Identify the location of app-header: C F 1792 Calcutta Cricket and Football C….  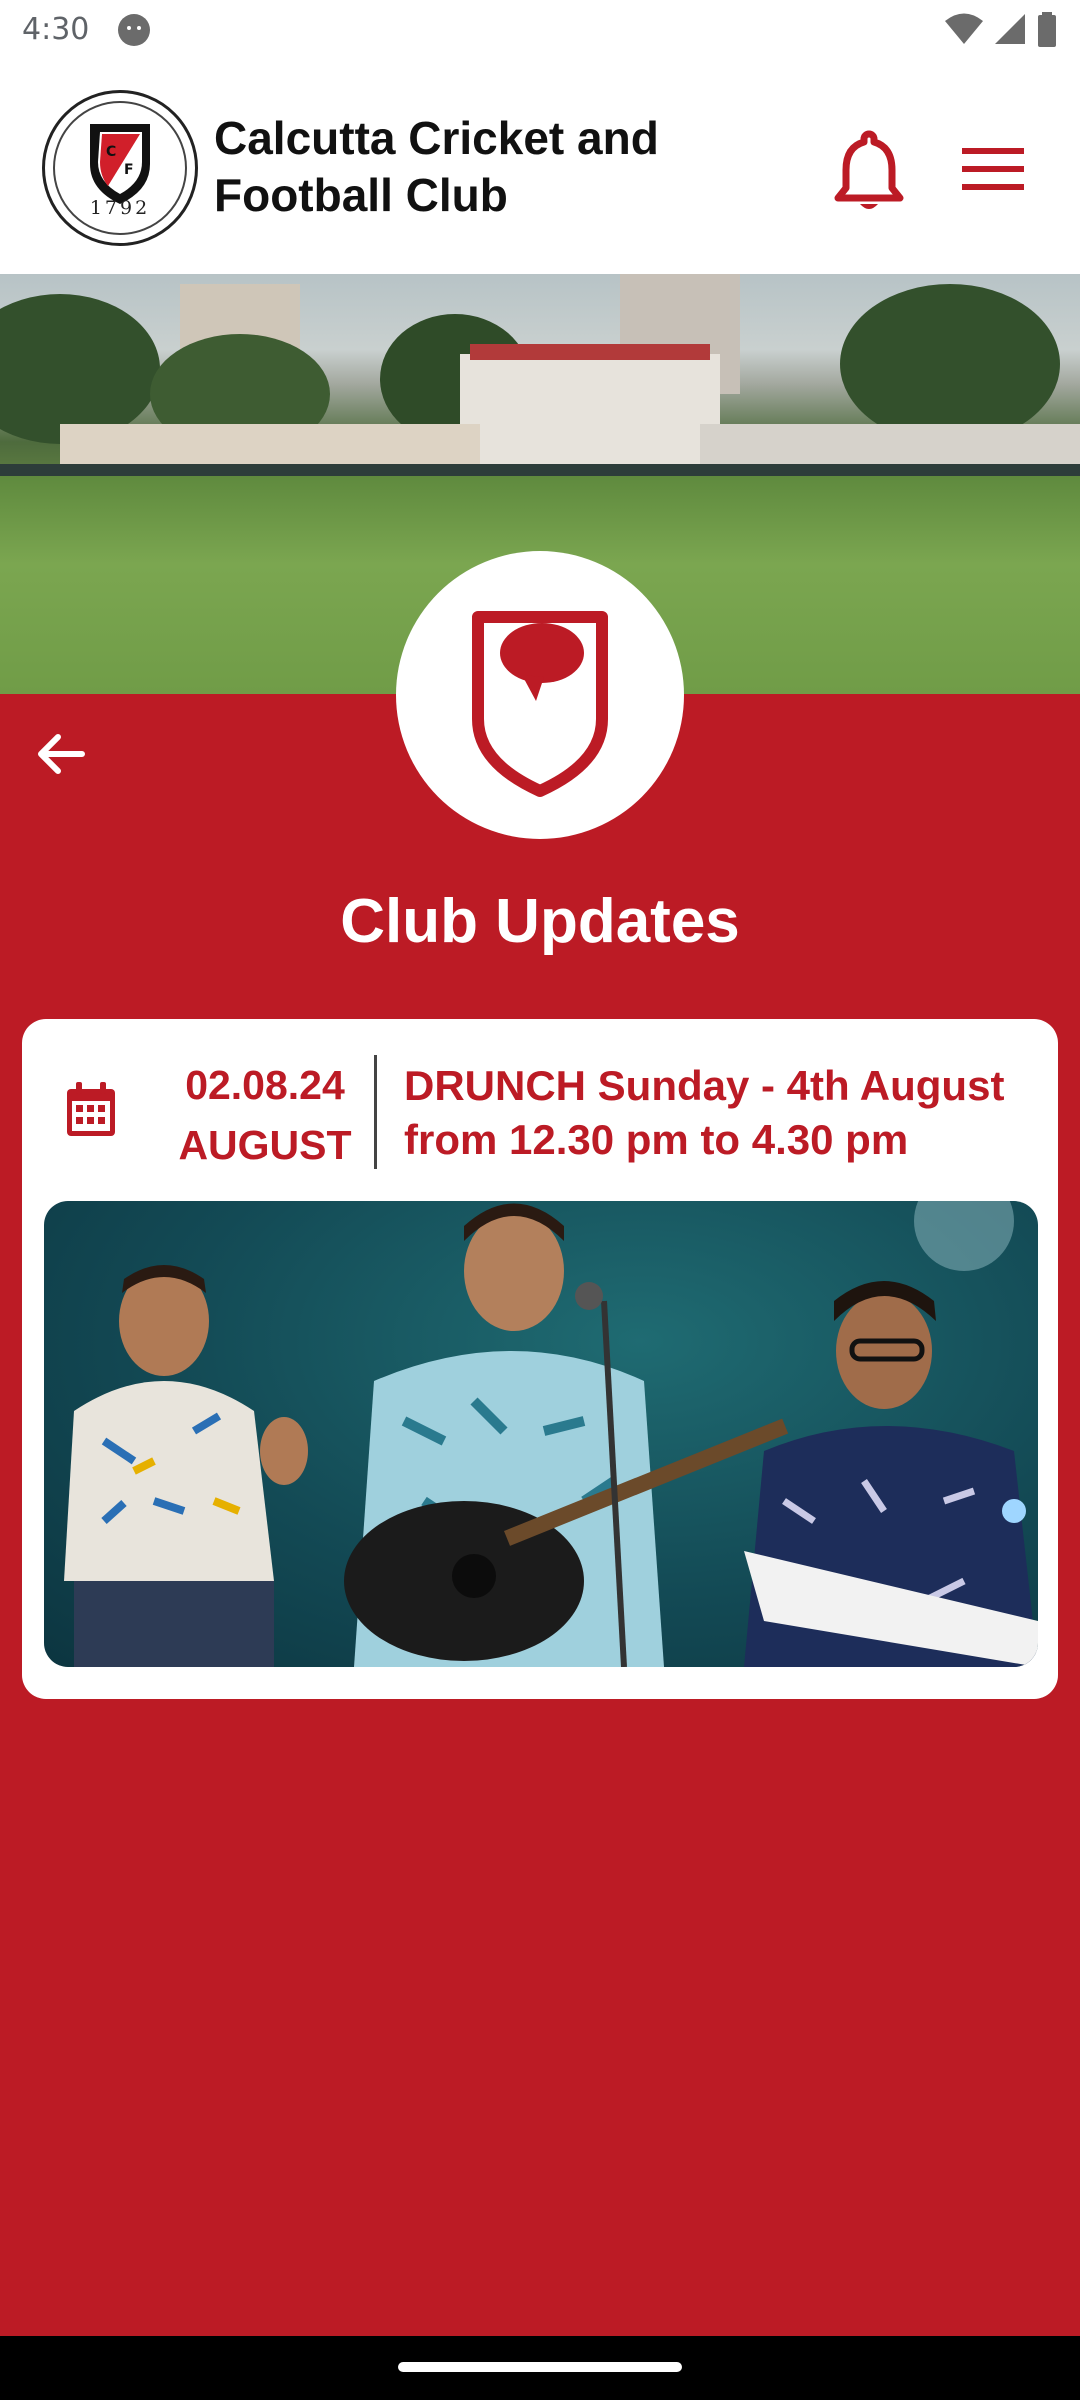
(540, 168).